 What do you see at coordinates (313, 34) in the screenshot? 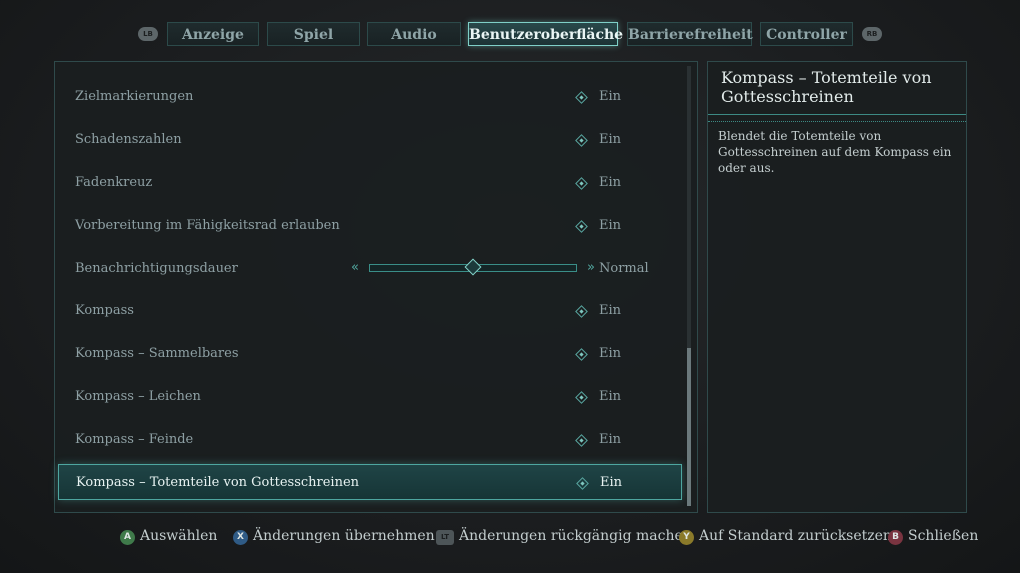
I see `tab-spiel: Spiel` at bounding box center [313, 34].